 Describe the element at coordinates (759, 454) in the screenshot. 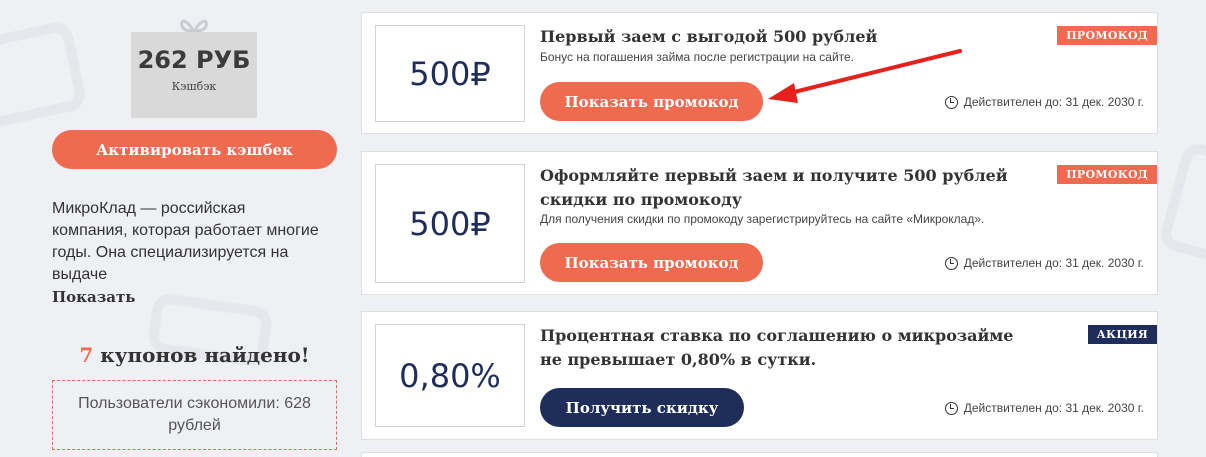

I see `coupon-card-partial` at that location.